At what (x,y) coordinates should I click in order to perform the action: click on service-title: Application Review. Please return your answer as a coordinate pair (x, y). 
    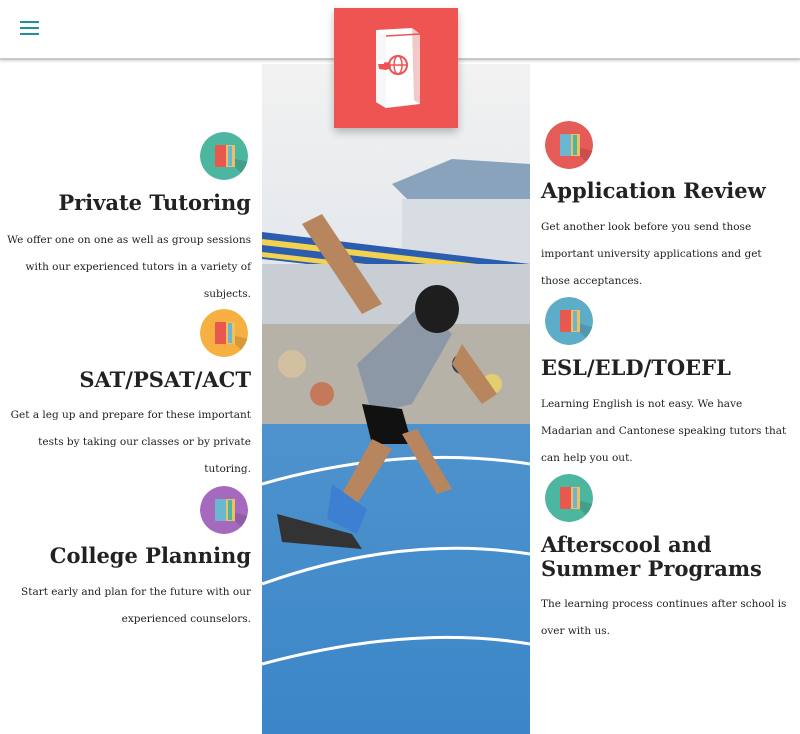
    Looking at the image, I should click on (653, 190).